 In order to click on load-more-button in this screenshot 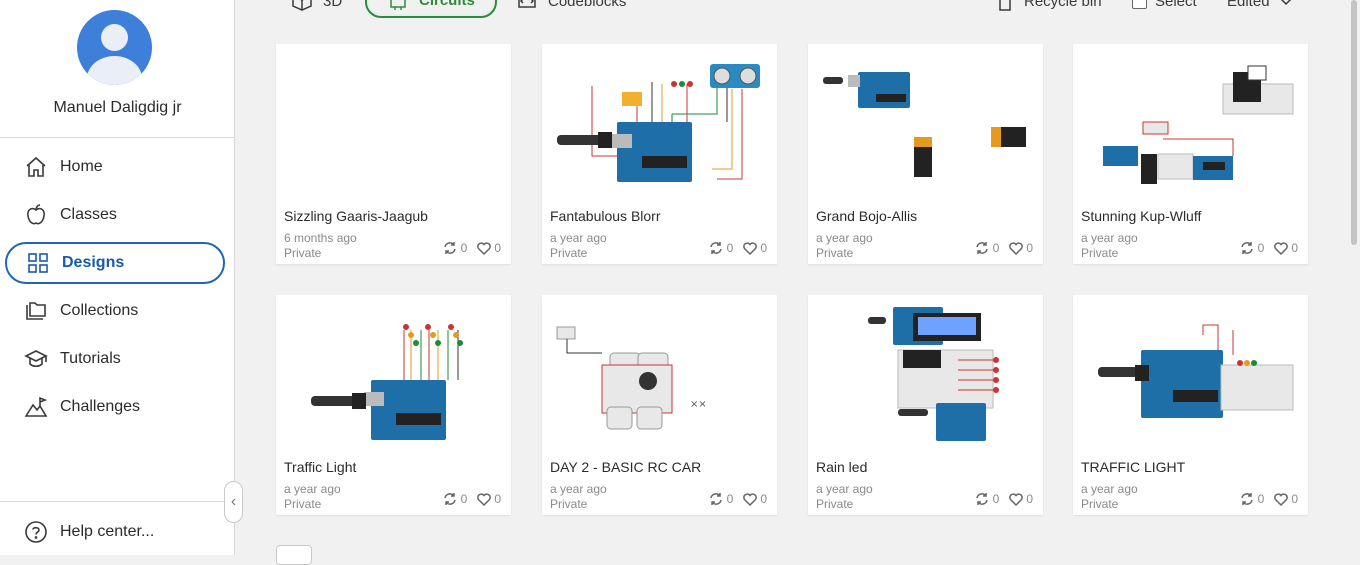, I will do `click(294, 555)`.